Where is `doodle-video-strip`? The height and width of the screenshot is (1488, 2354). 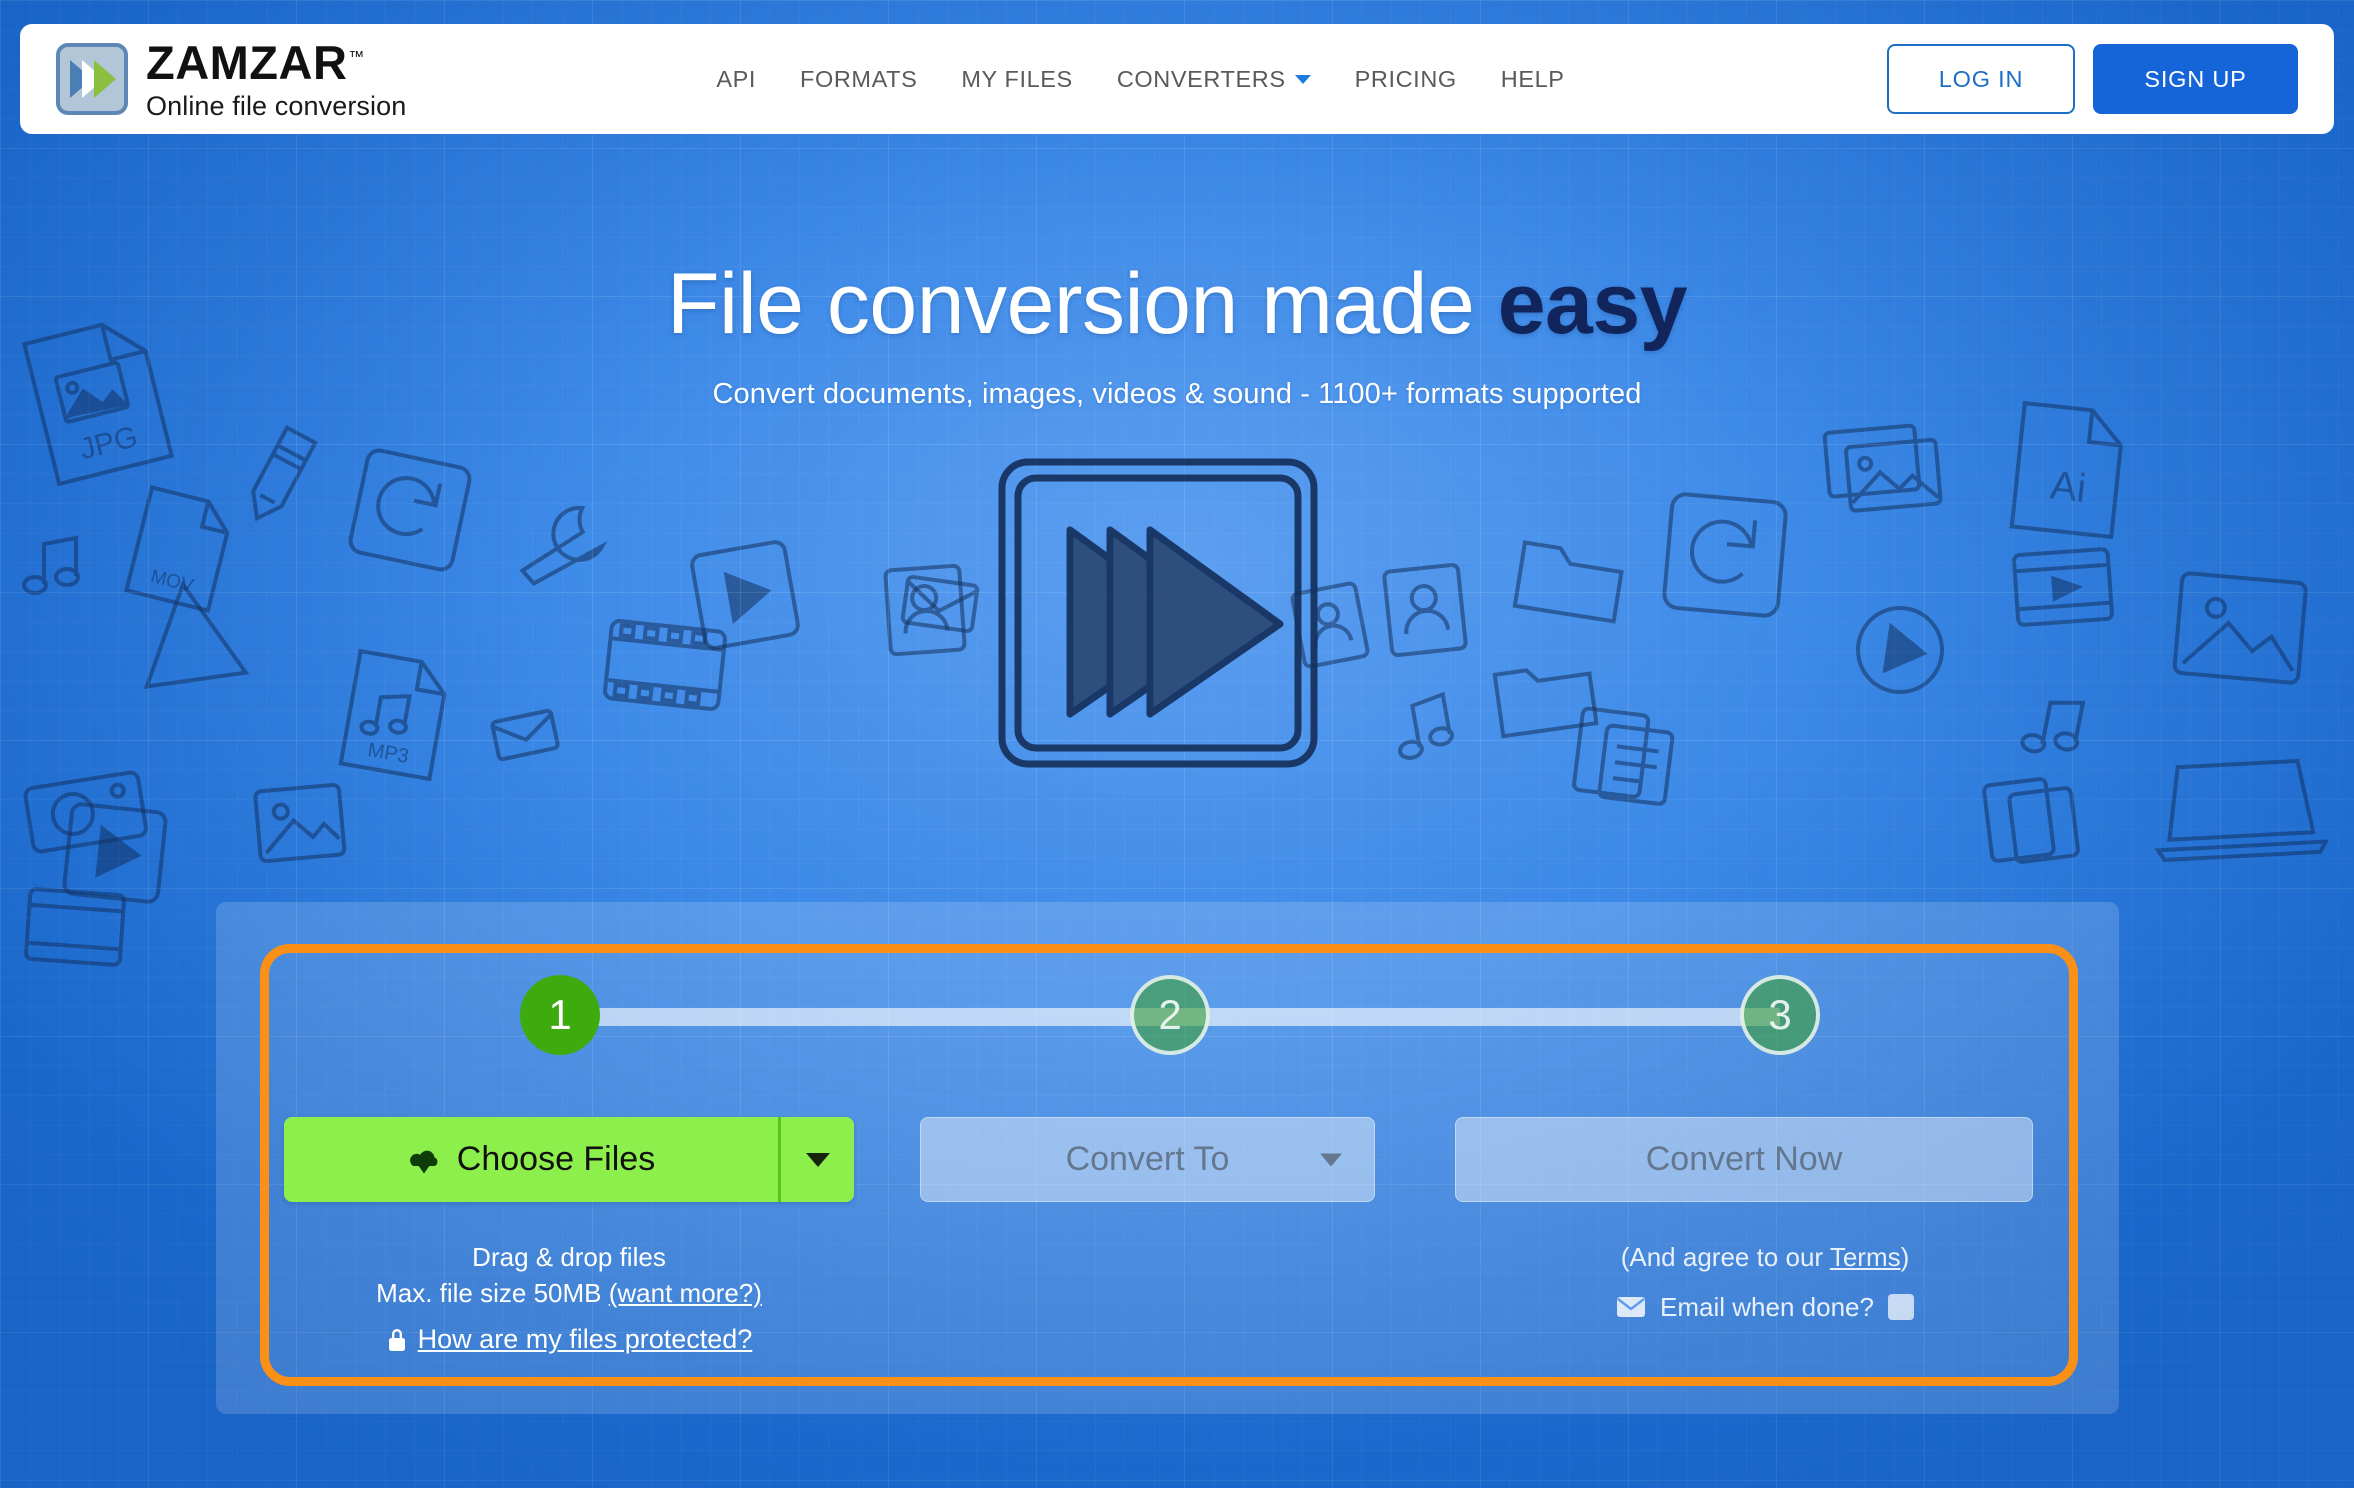
doodle-video-strip is located at coordinates (2063, 587).